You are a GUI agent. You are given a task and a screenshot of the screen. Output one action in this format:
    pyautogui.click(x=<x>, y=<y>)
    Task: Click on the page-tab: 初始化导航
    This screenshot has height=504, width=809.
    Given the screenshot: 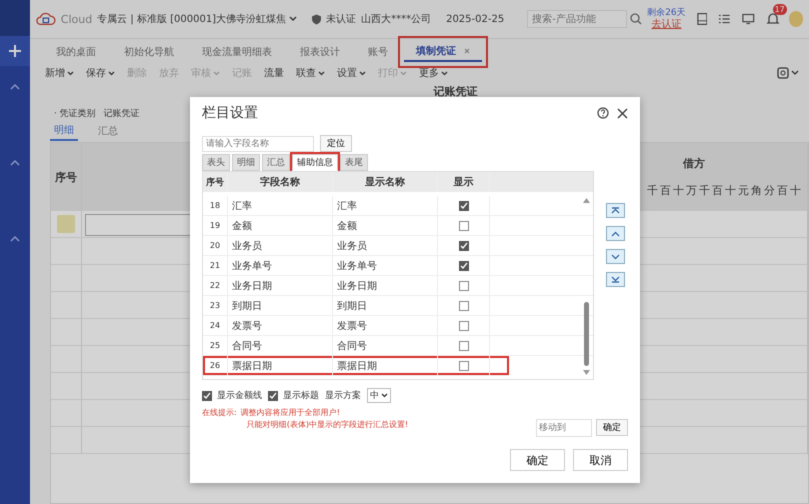 What is the action you would take?
    pyautogui.click(x=149, y=52)
    